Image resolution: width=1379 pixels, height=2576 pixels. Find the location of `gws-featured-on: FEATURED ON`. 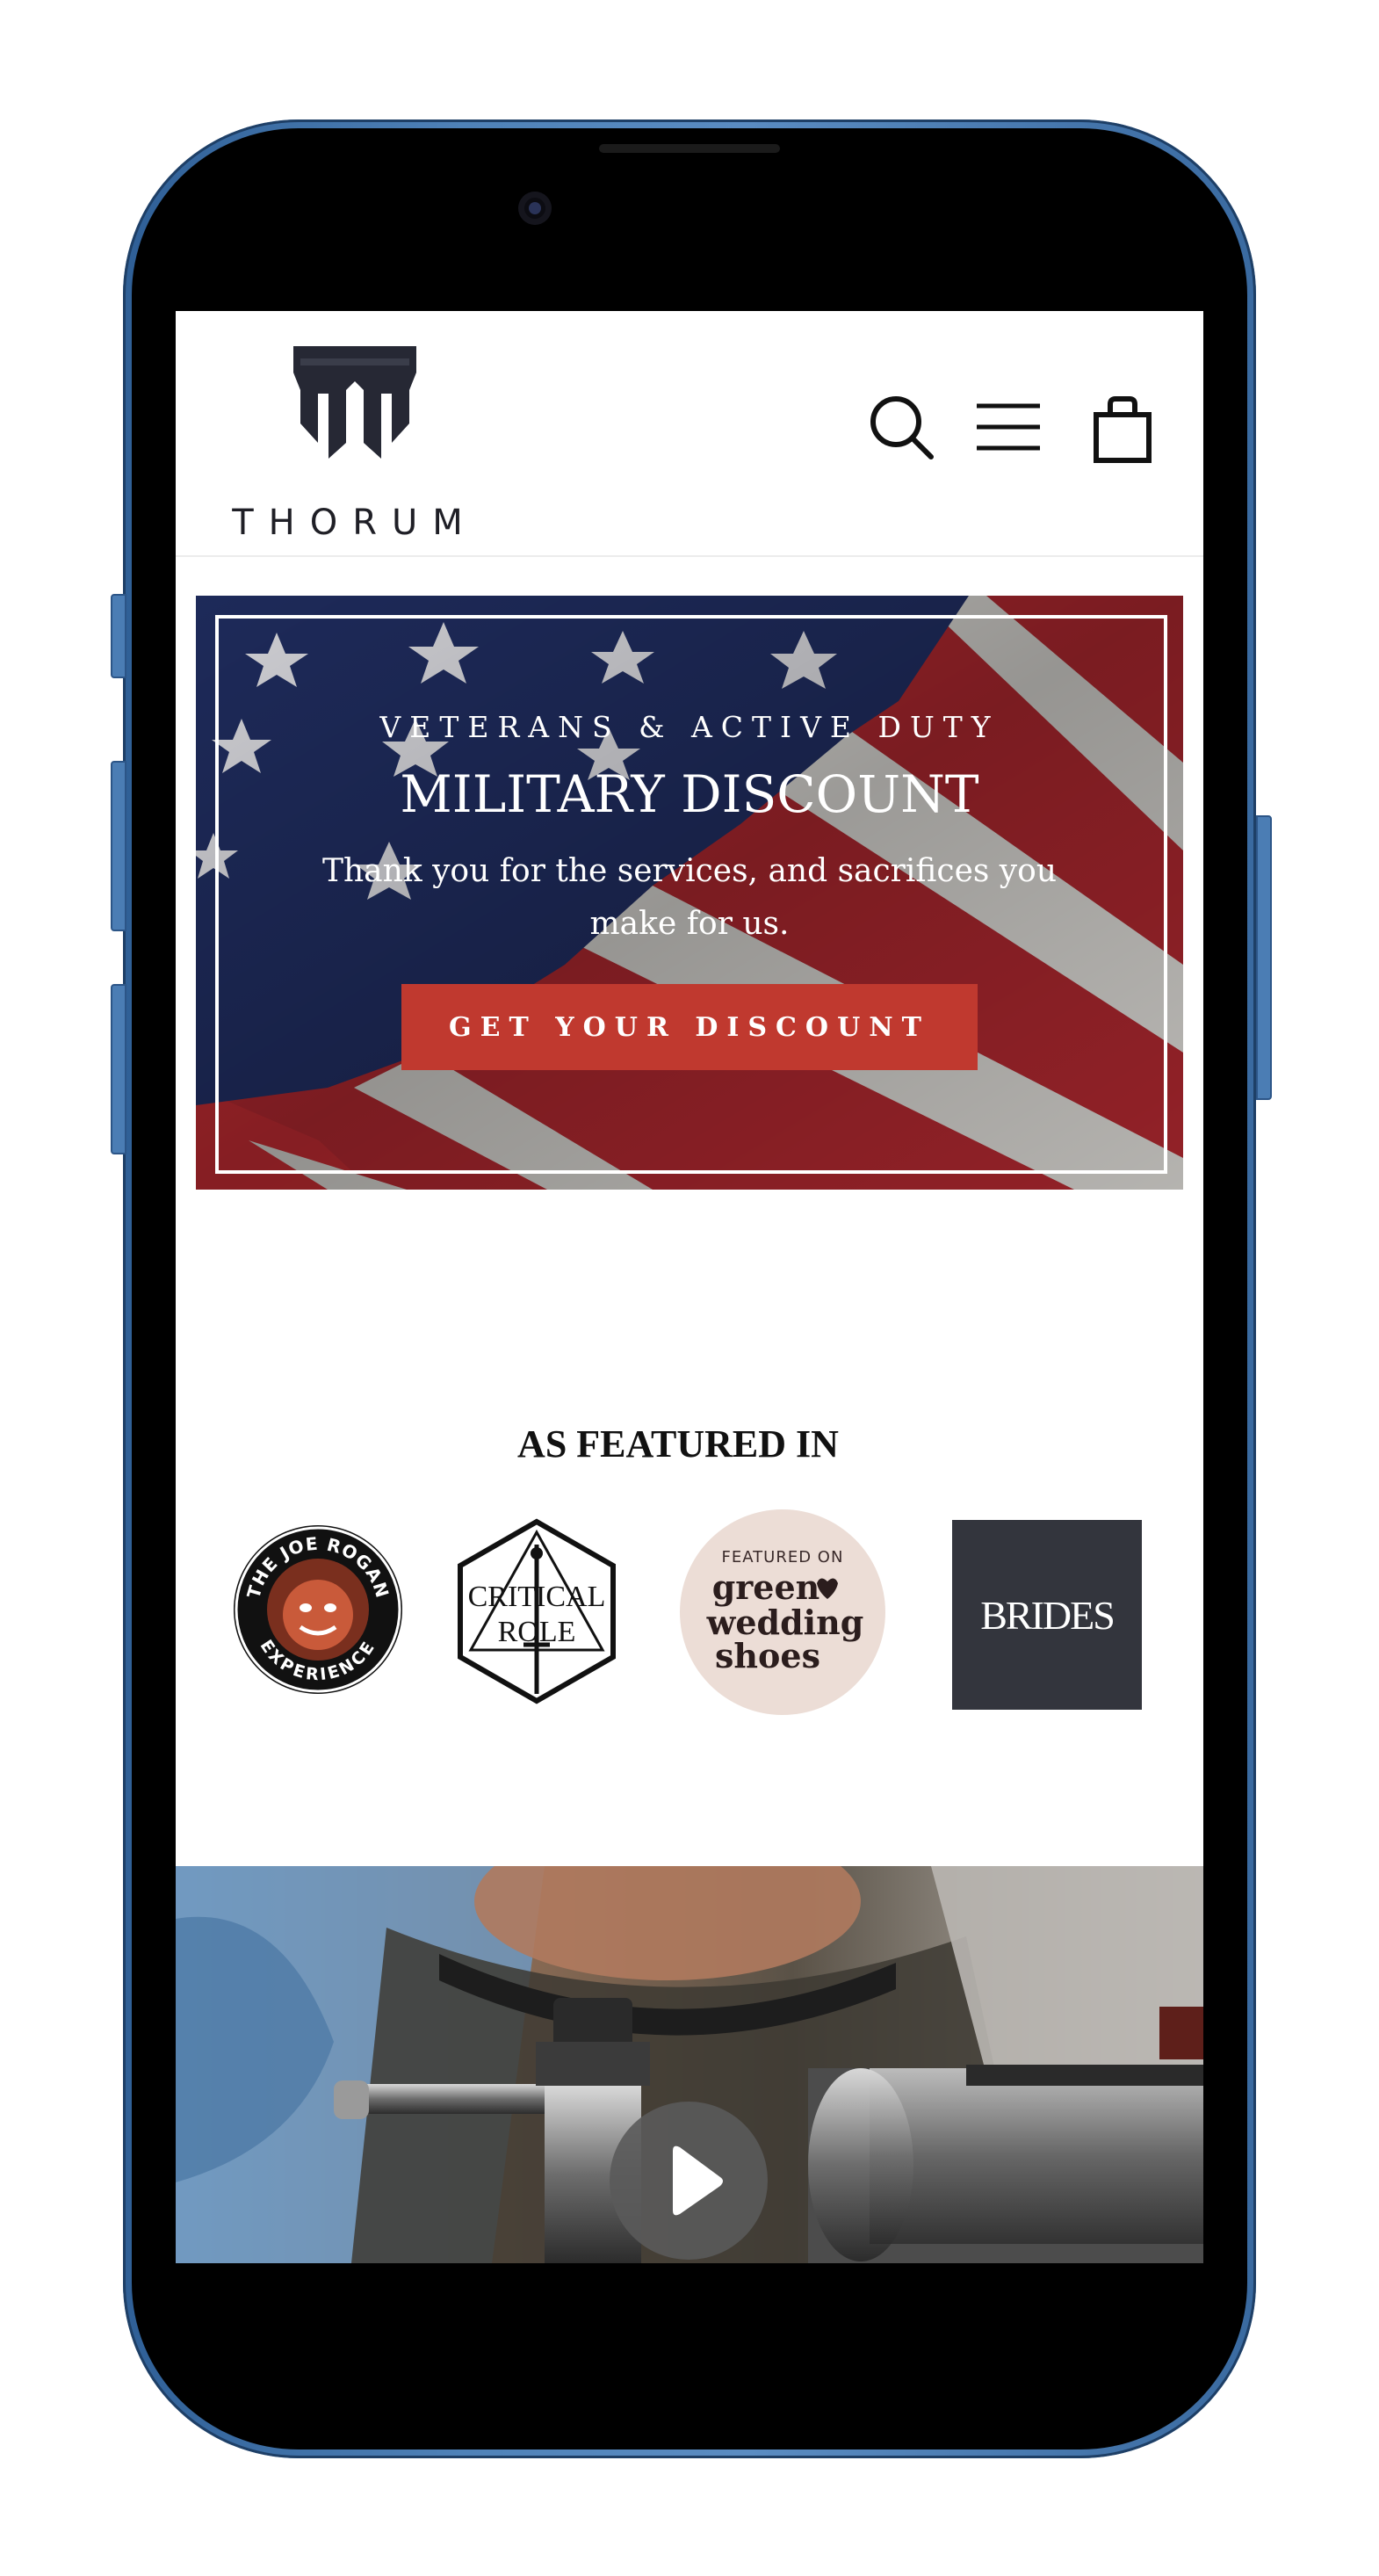

gws-featured-on: FEATURED ON is located at coordinates (783, 1557).